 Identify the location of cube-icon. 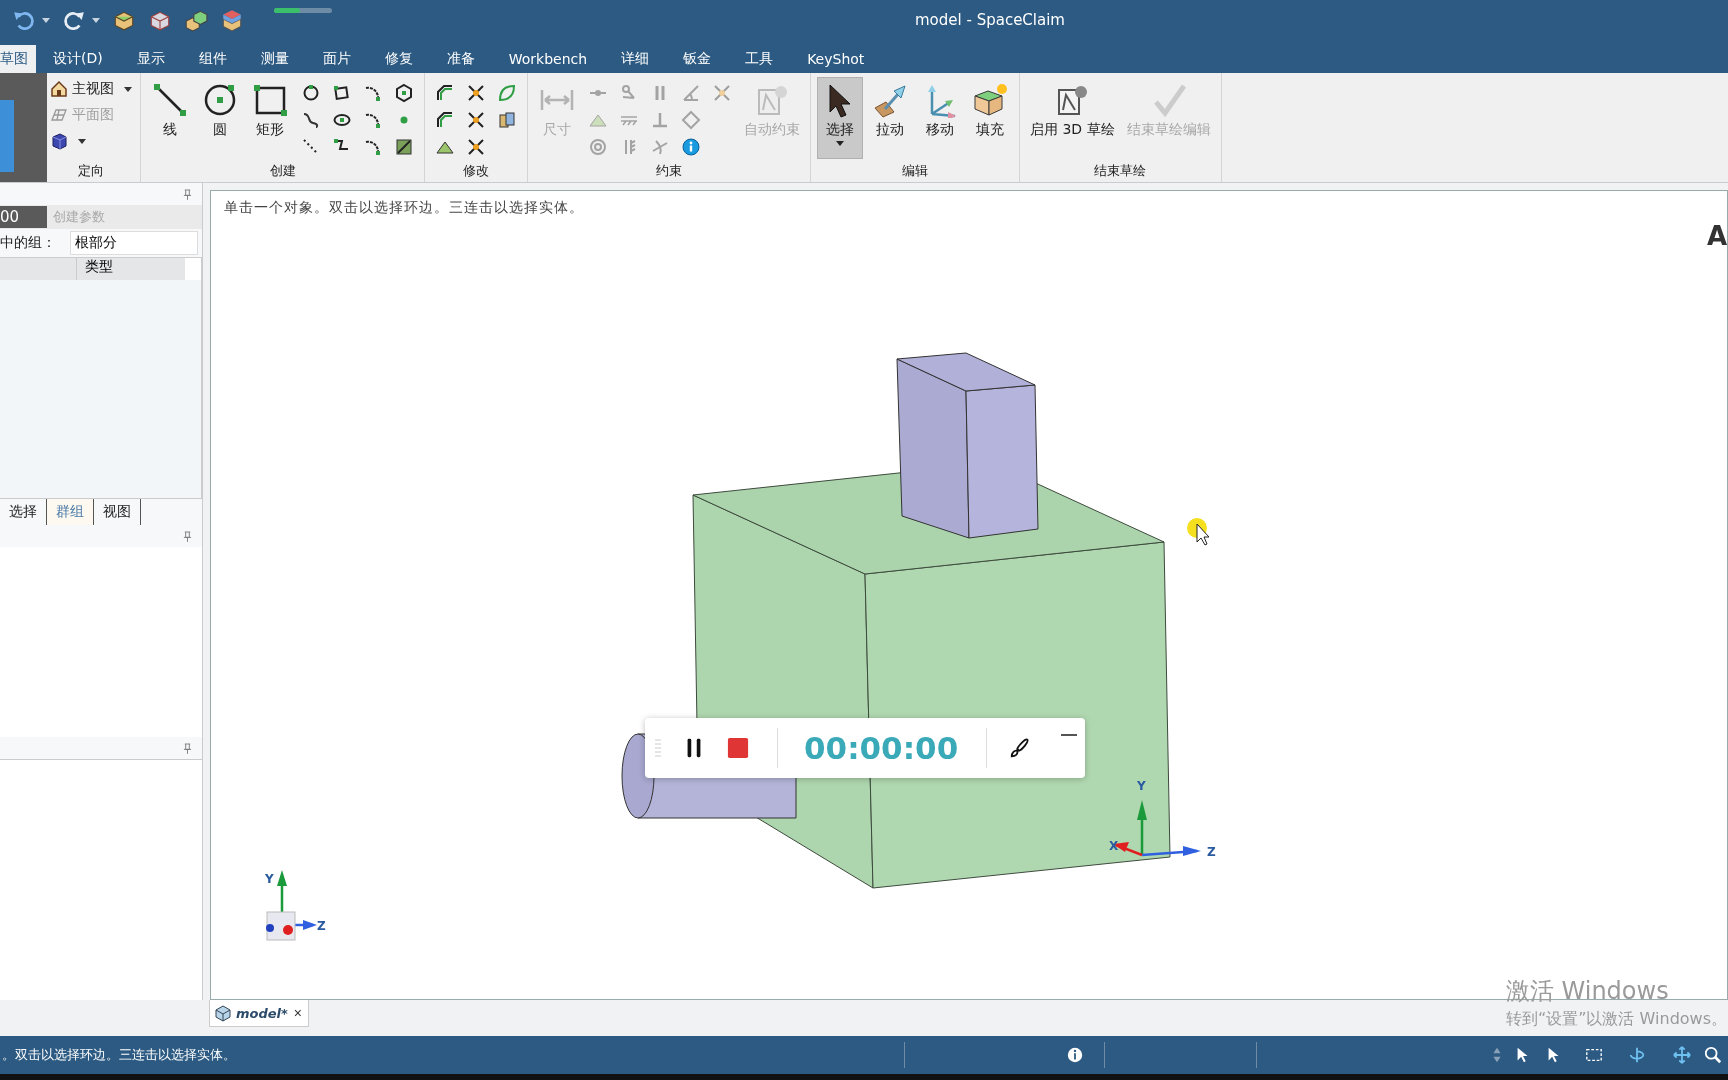
(59, 141).